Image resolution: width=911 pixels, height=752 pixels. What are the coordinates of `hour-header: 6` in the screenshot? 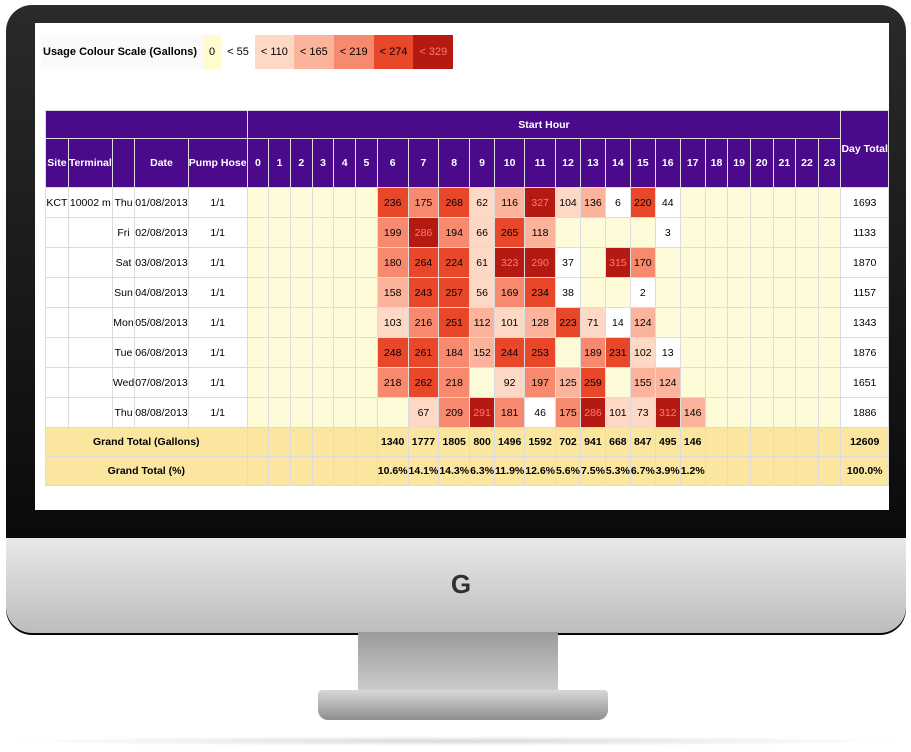 It's located at (392, 163).